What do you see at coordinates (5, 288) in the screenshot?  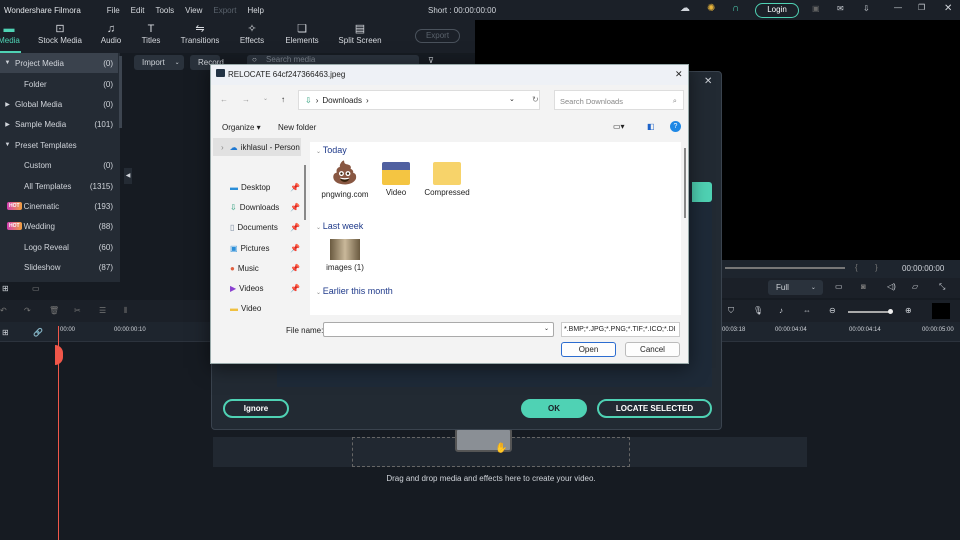 I see `add-folder-icon: ⊞` at bounding box center [5, 288].